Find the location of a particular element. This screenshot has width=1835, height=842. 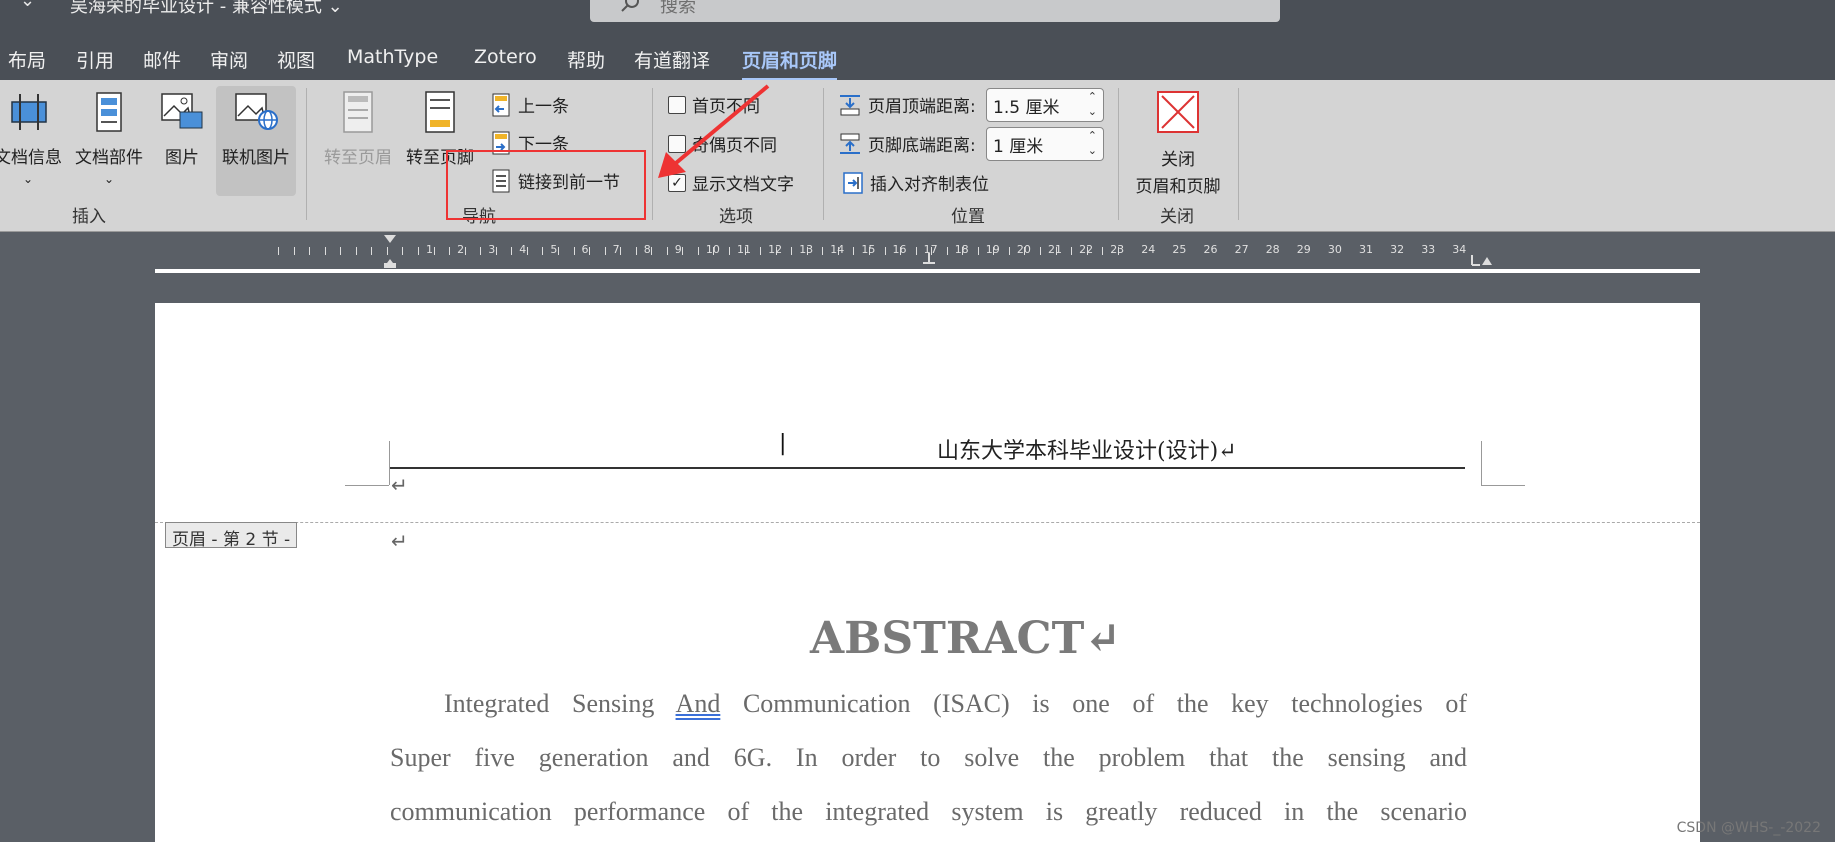

first-line-indent-marker-icon is located at coordinates (390, 251).